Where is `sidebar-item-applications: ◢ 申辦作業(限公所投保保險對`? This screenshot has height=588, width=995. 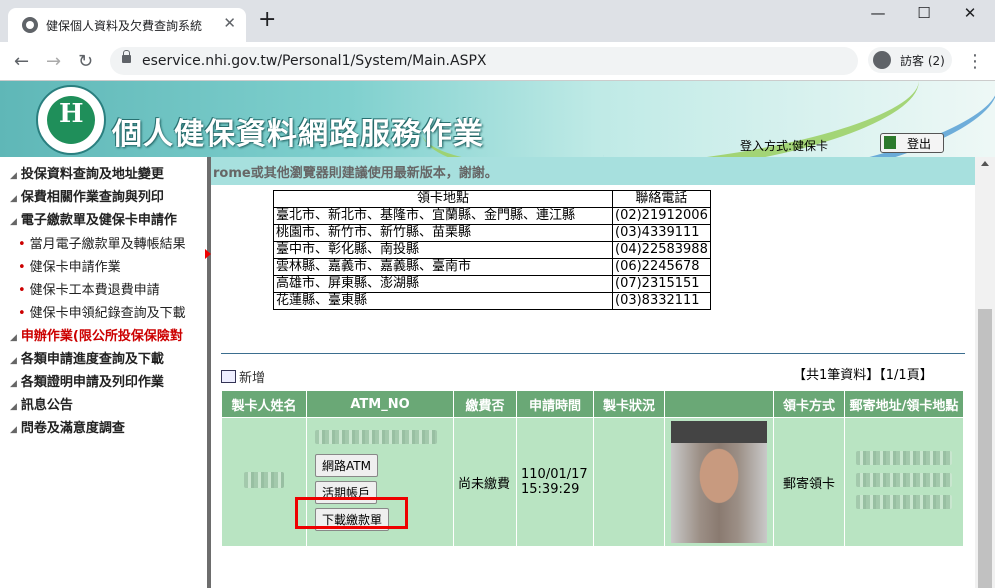 sidebar-item-applications: ◢ 申辦作業(限公所投保保險對 is located at coordinates (96, 334).